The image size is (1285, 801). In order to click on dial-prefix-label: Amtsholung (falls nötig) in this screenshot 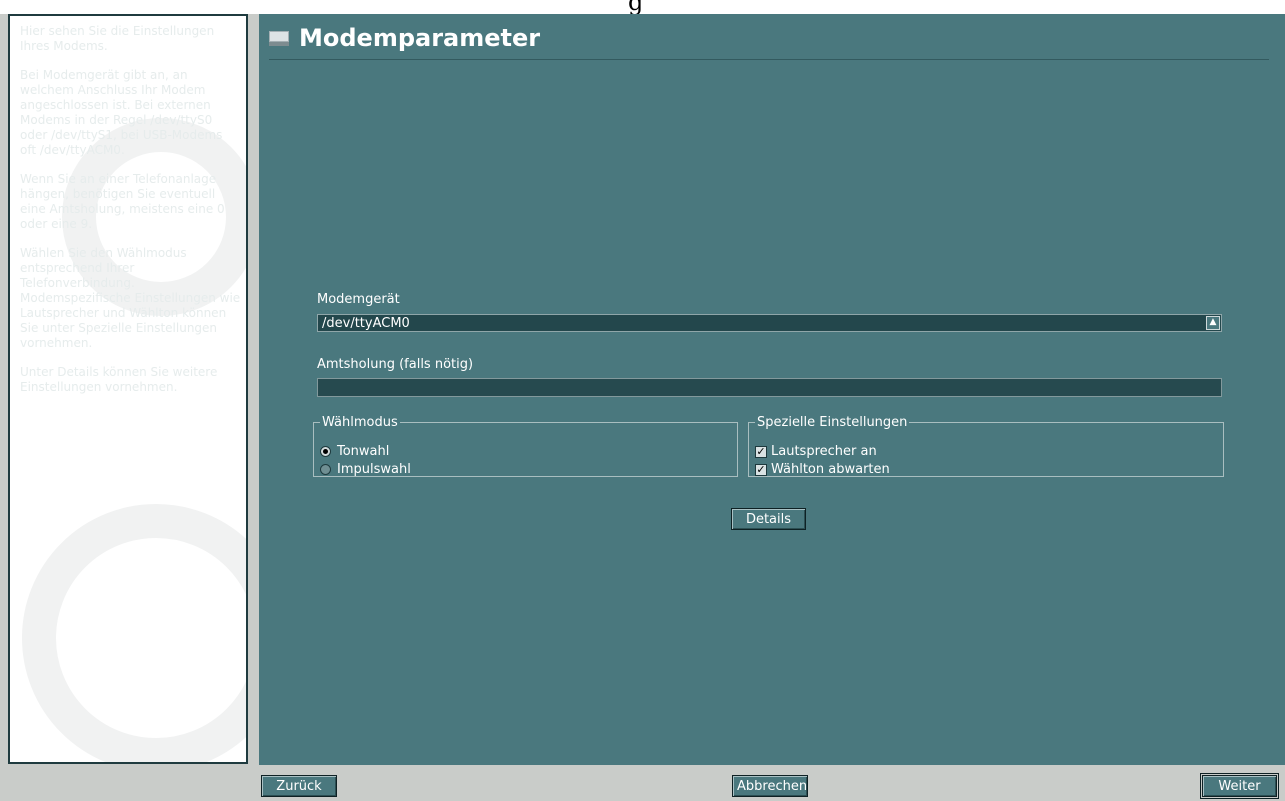, I will do `click(395, 364)`.